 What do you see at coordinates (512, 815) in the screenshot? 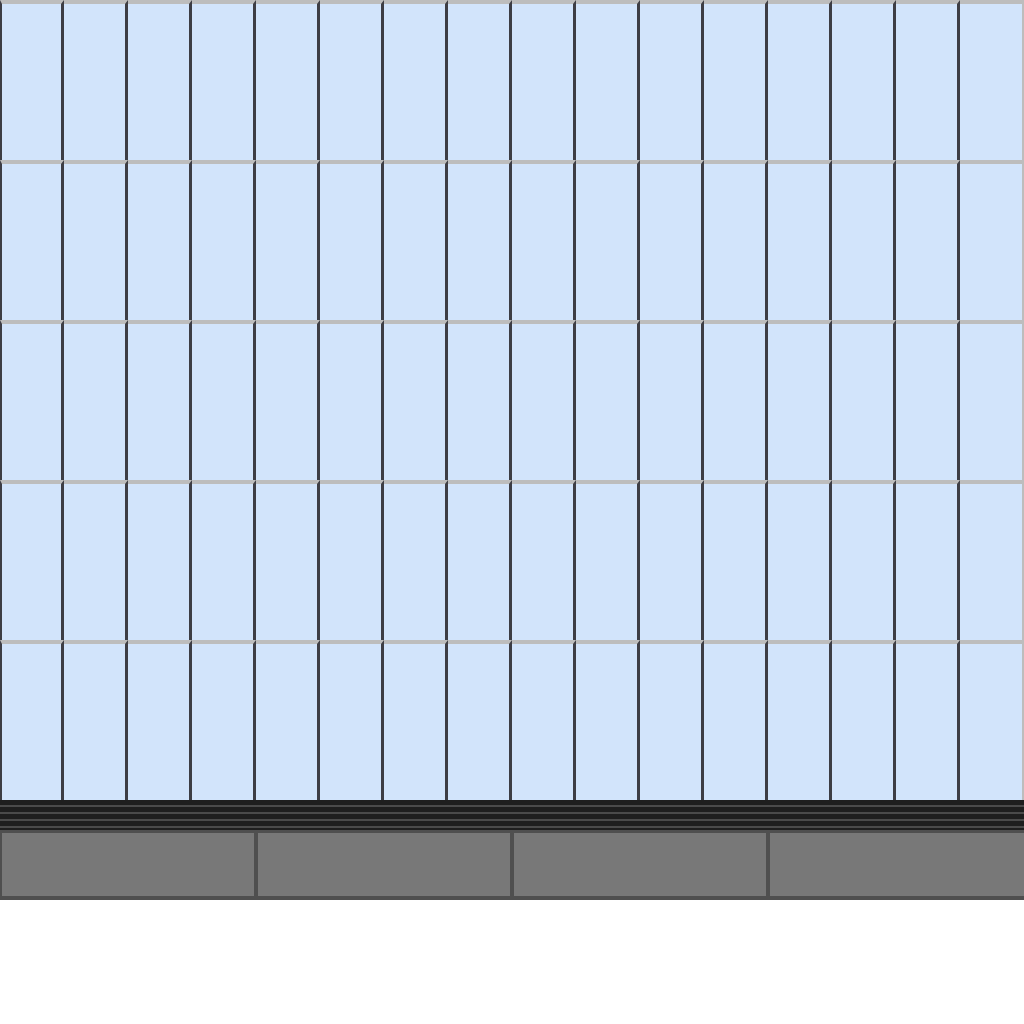
I see `separator-band` at bounding box center [512, 815].